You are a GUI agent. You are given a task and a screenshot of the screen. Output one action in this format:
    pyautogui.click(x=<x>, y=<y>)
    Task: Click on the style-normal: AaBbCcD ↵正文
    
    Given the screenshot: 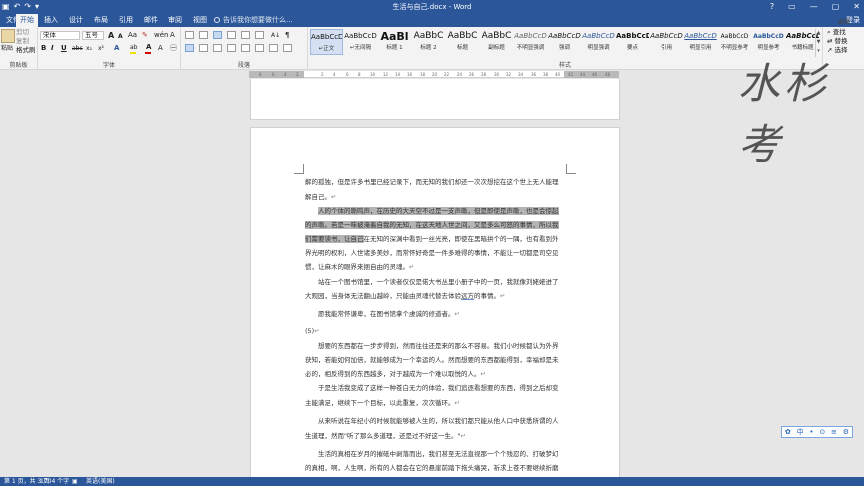 What is the action you would take?
    pyautogui.click(x=326, y=42)
    